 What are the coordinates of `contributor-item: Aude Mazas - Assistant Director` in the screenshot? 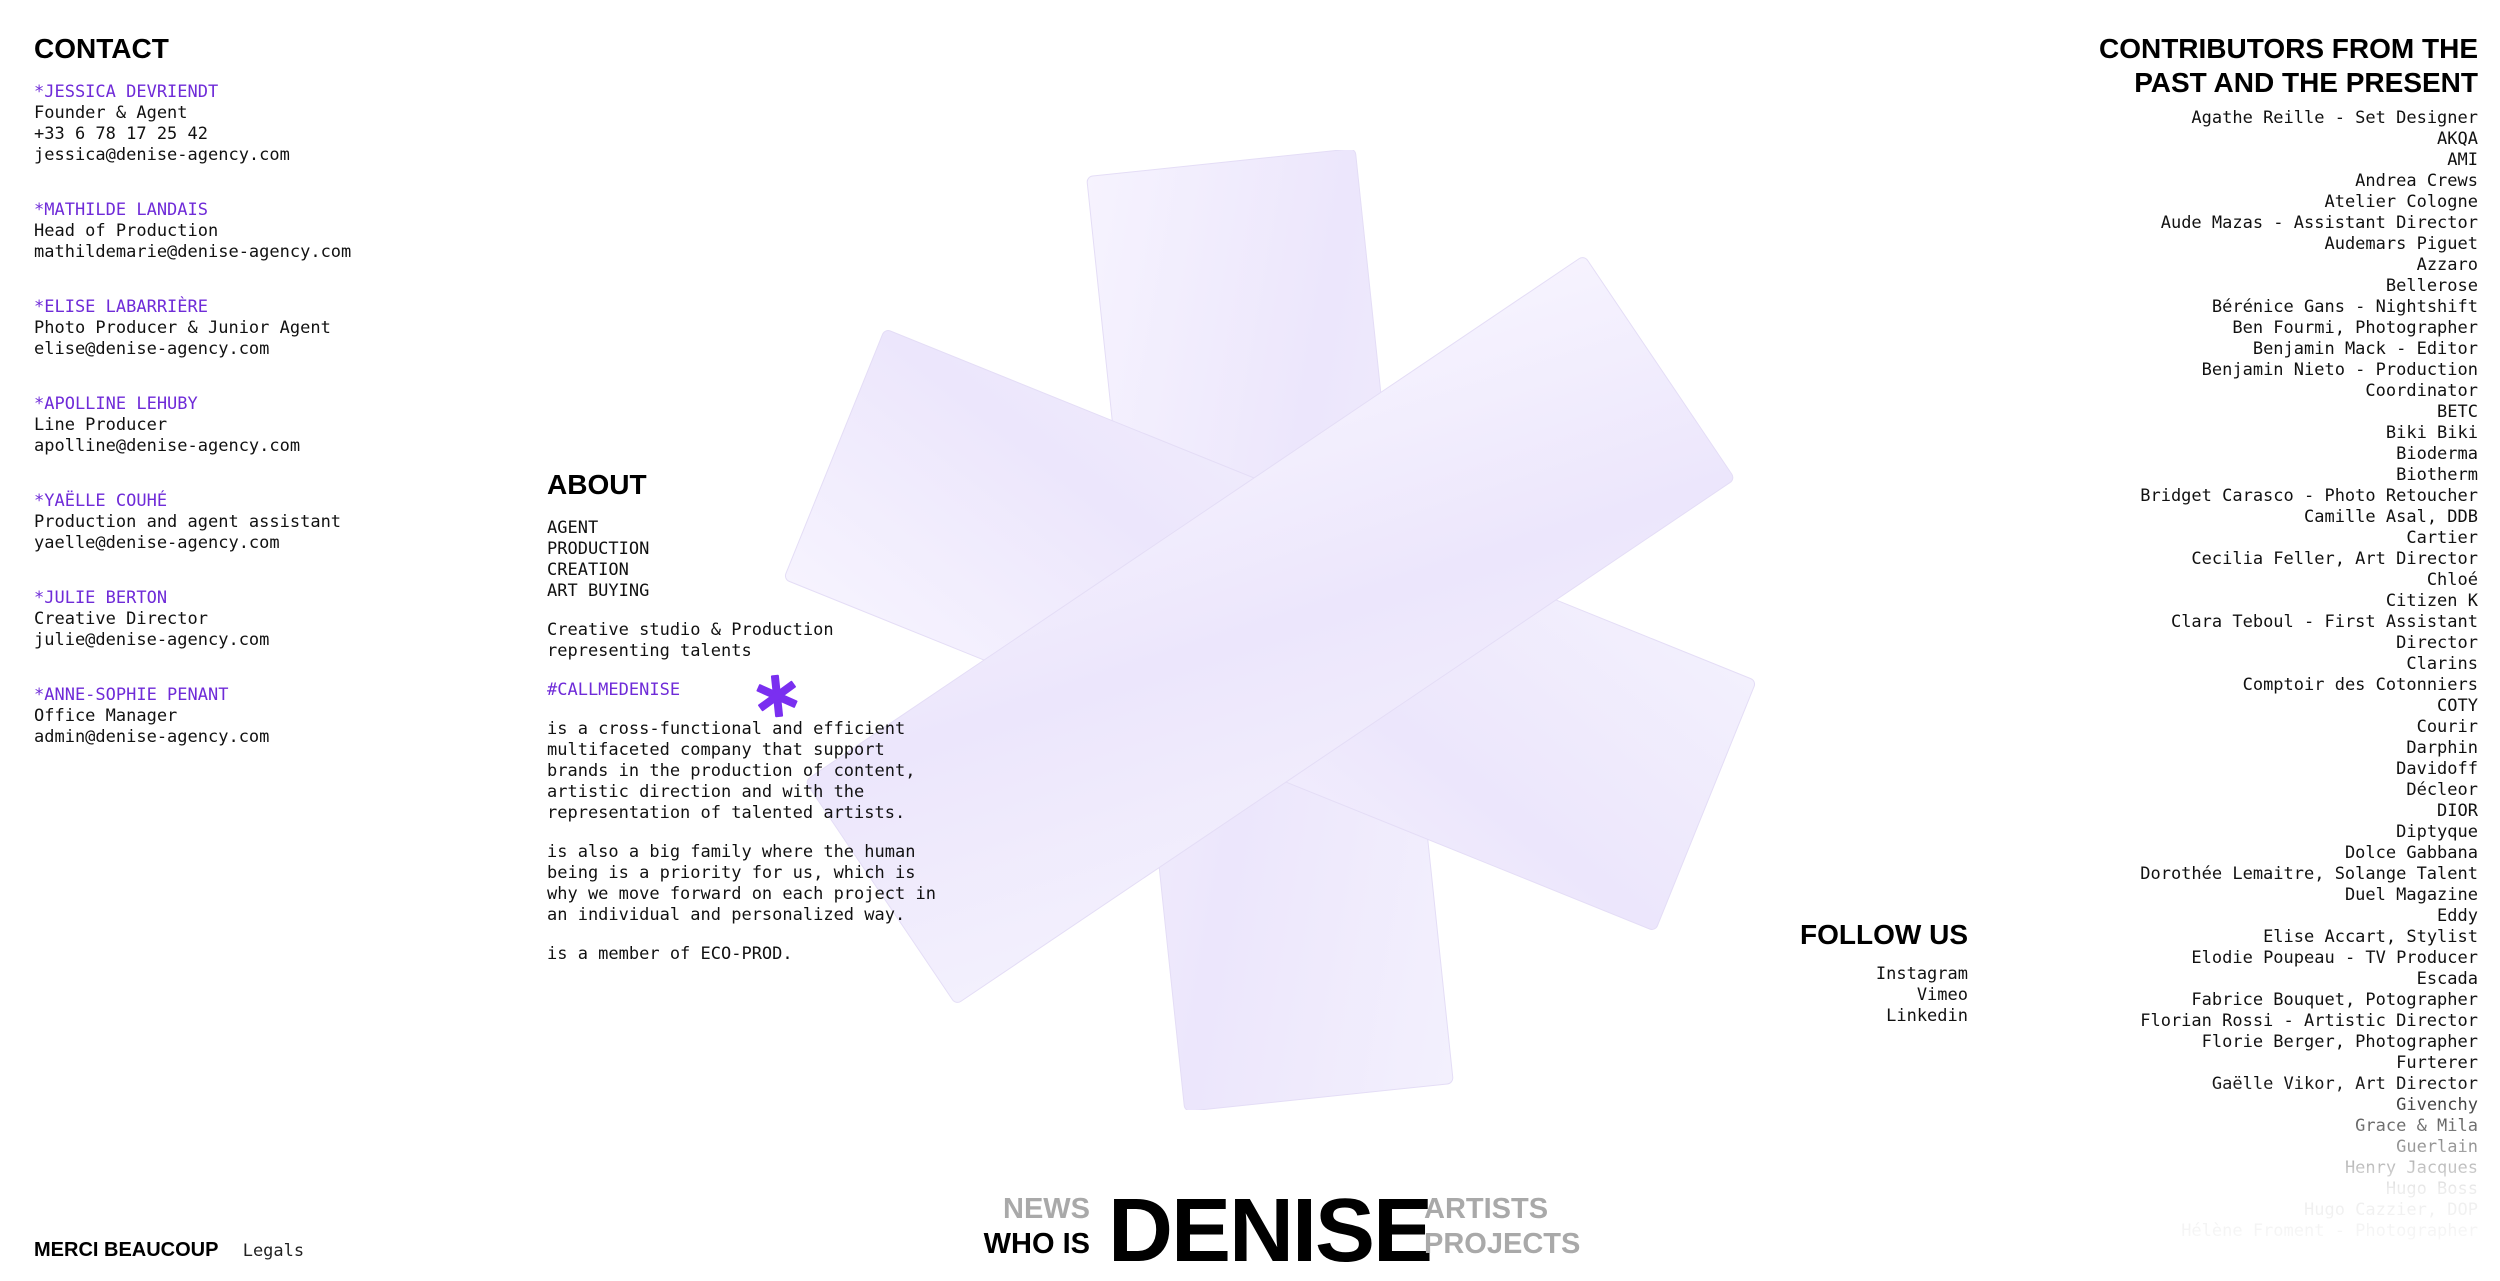 It's located at (2319, 223).